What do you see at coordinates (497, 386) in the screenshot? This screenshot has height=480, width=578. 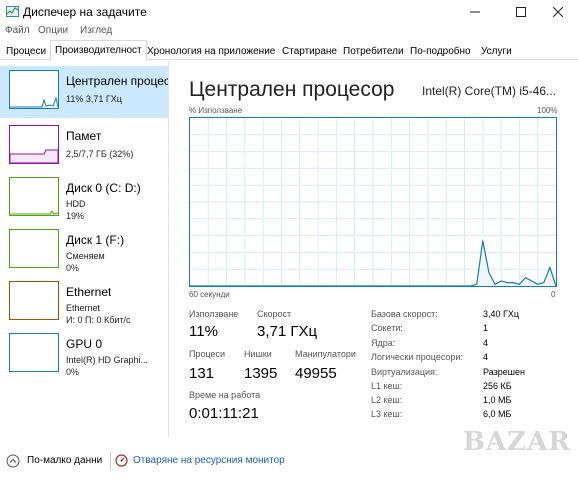 I see `info-l1-cache-value: 256 КБ` at bounding box center [497, 386].